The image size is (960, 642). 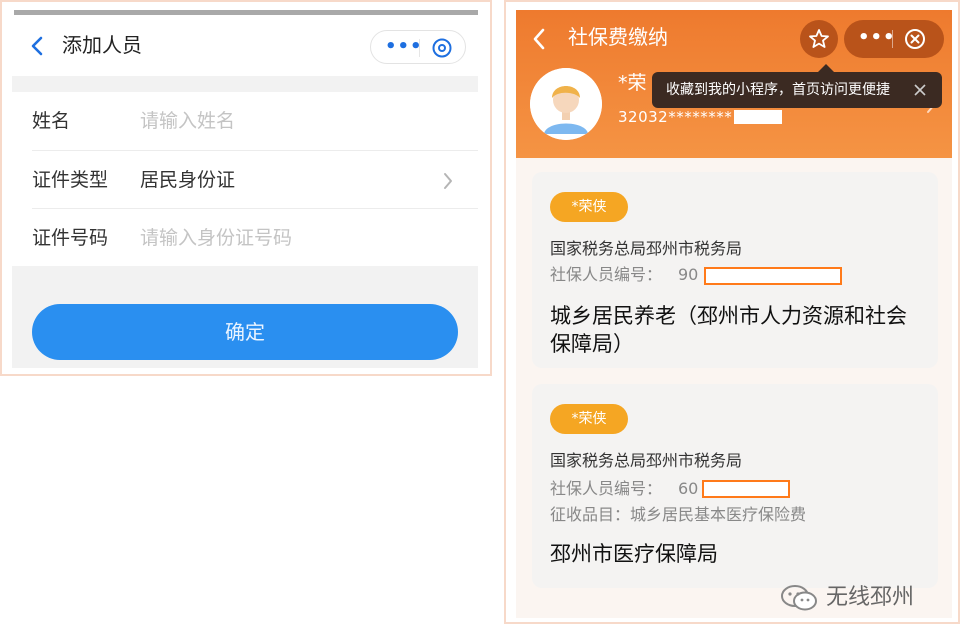 What do you see at coordinates (51, 121) in the screenshot?
I see `name-label: 姓名` at bounding box center [51, 121].